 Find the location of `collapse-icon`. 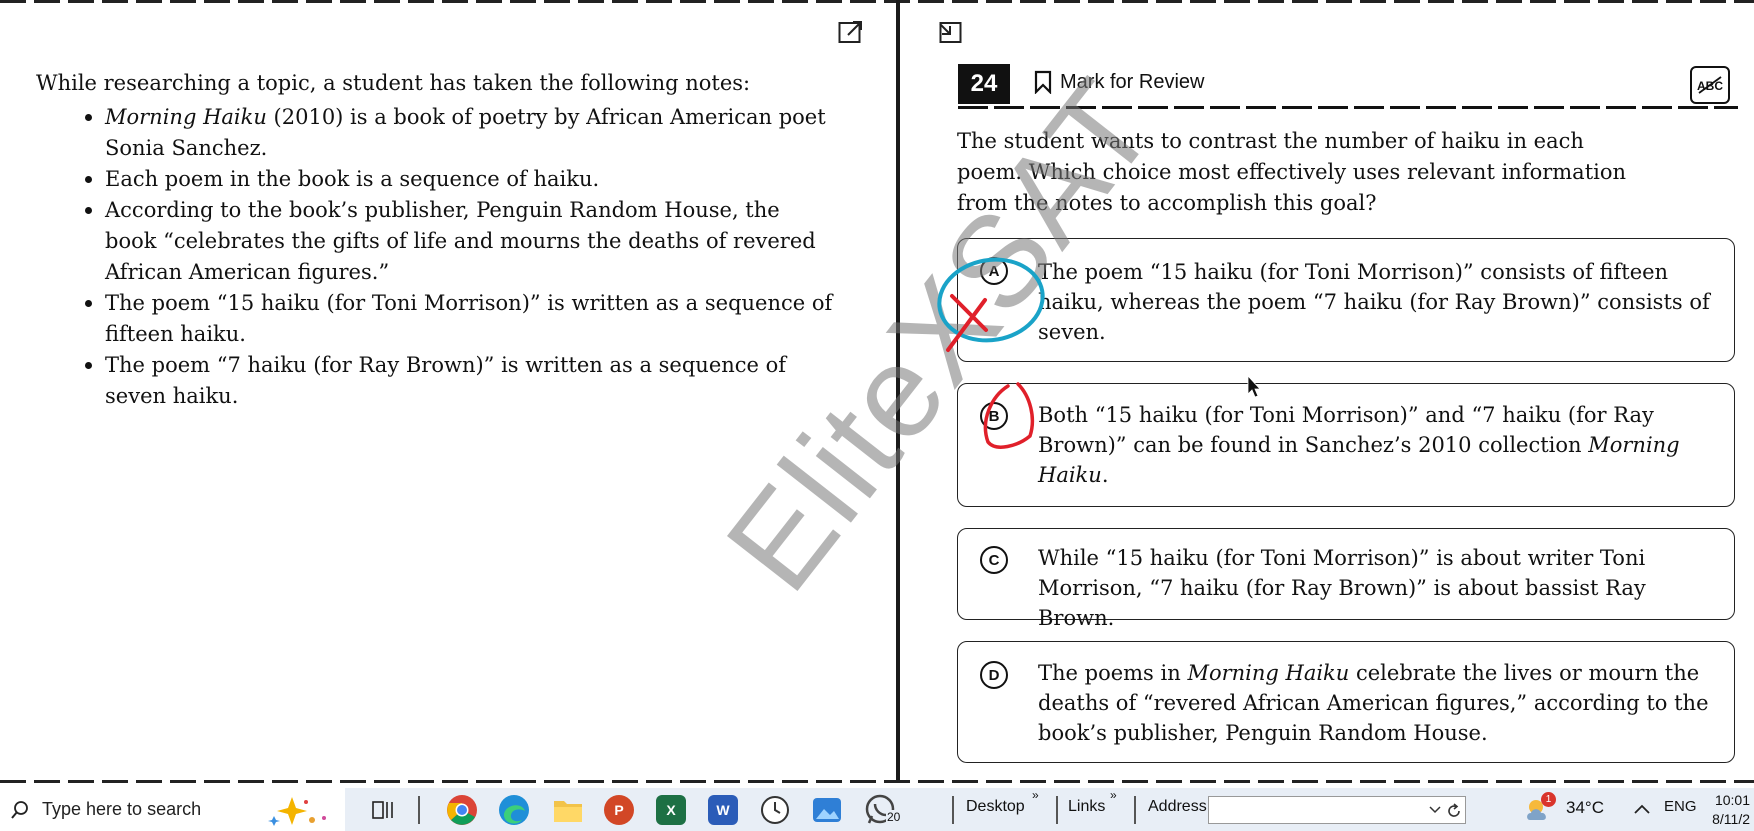

collapse-icon is located at coordinates (949, 32).